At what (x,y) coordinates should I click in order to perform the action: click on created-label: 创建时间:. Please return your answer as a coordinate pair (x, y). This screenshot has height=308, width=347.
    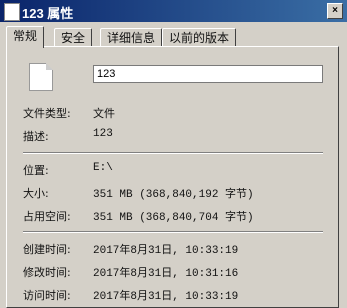
    Looking at the image, I should click on (47, 249).